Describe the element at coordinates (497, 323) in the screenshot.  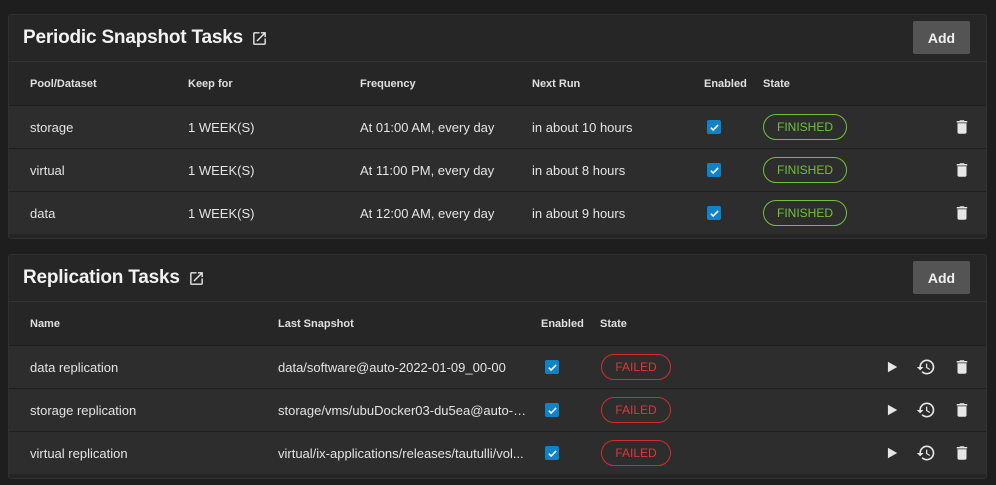
I see `table-header: Name Last Snapshot Enabled State` at that location.